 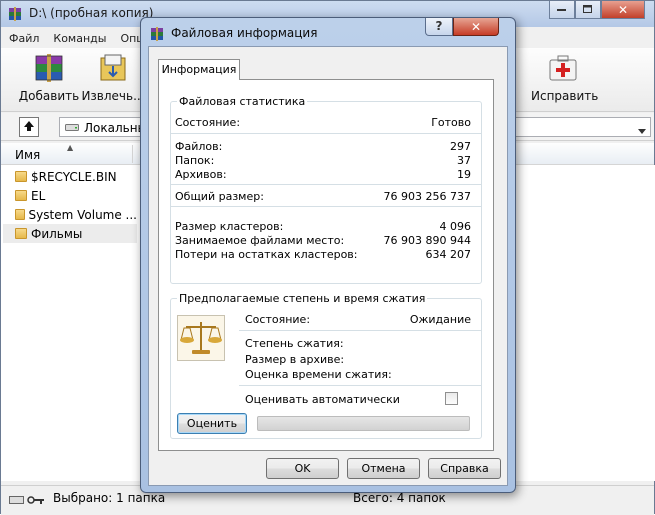 What do you see at coordinates (363, 423) in the screenshot?
I see `estimate-progress-bar` at bounding box center [363, 423].